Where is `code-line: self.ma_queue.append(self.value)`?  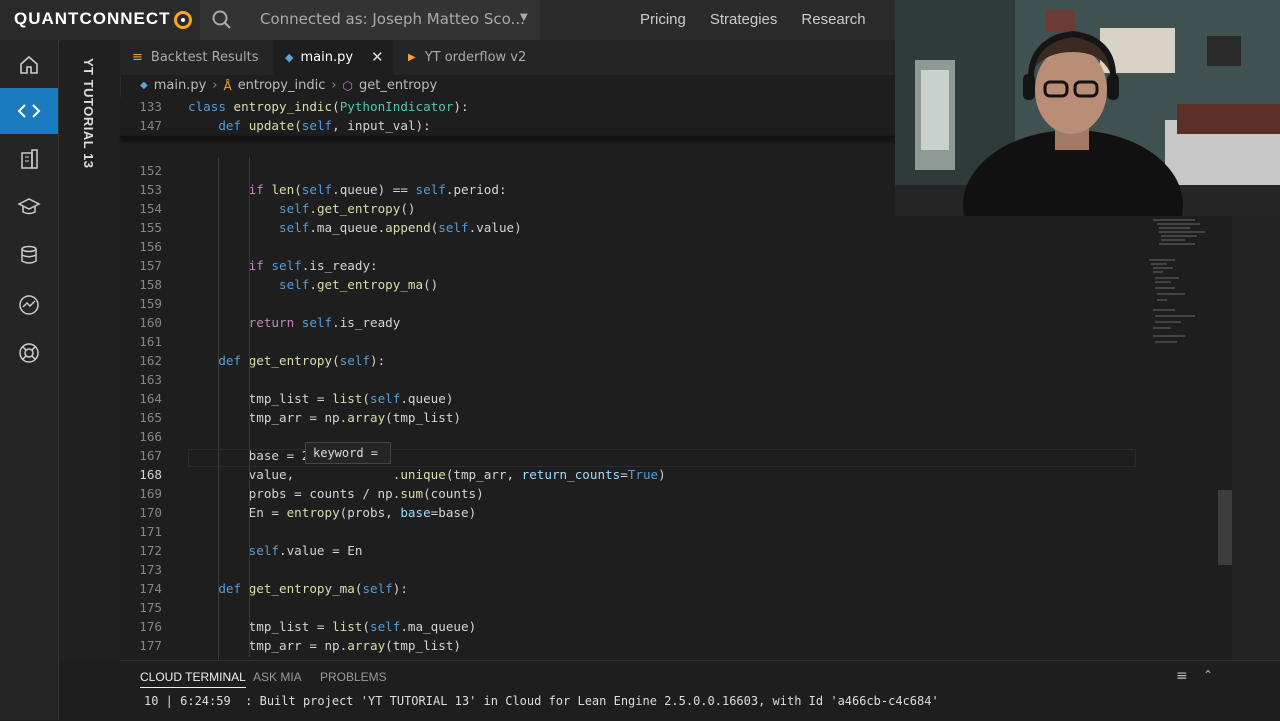
code-line: self.ma_queue.append(self.value) is located at coordinates (355, 227).